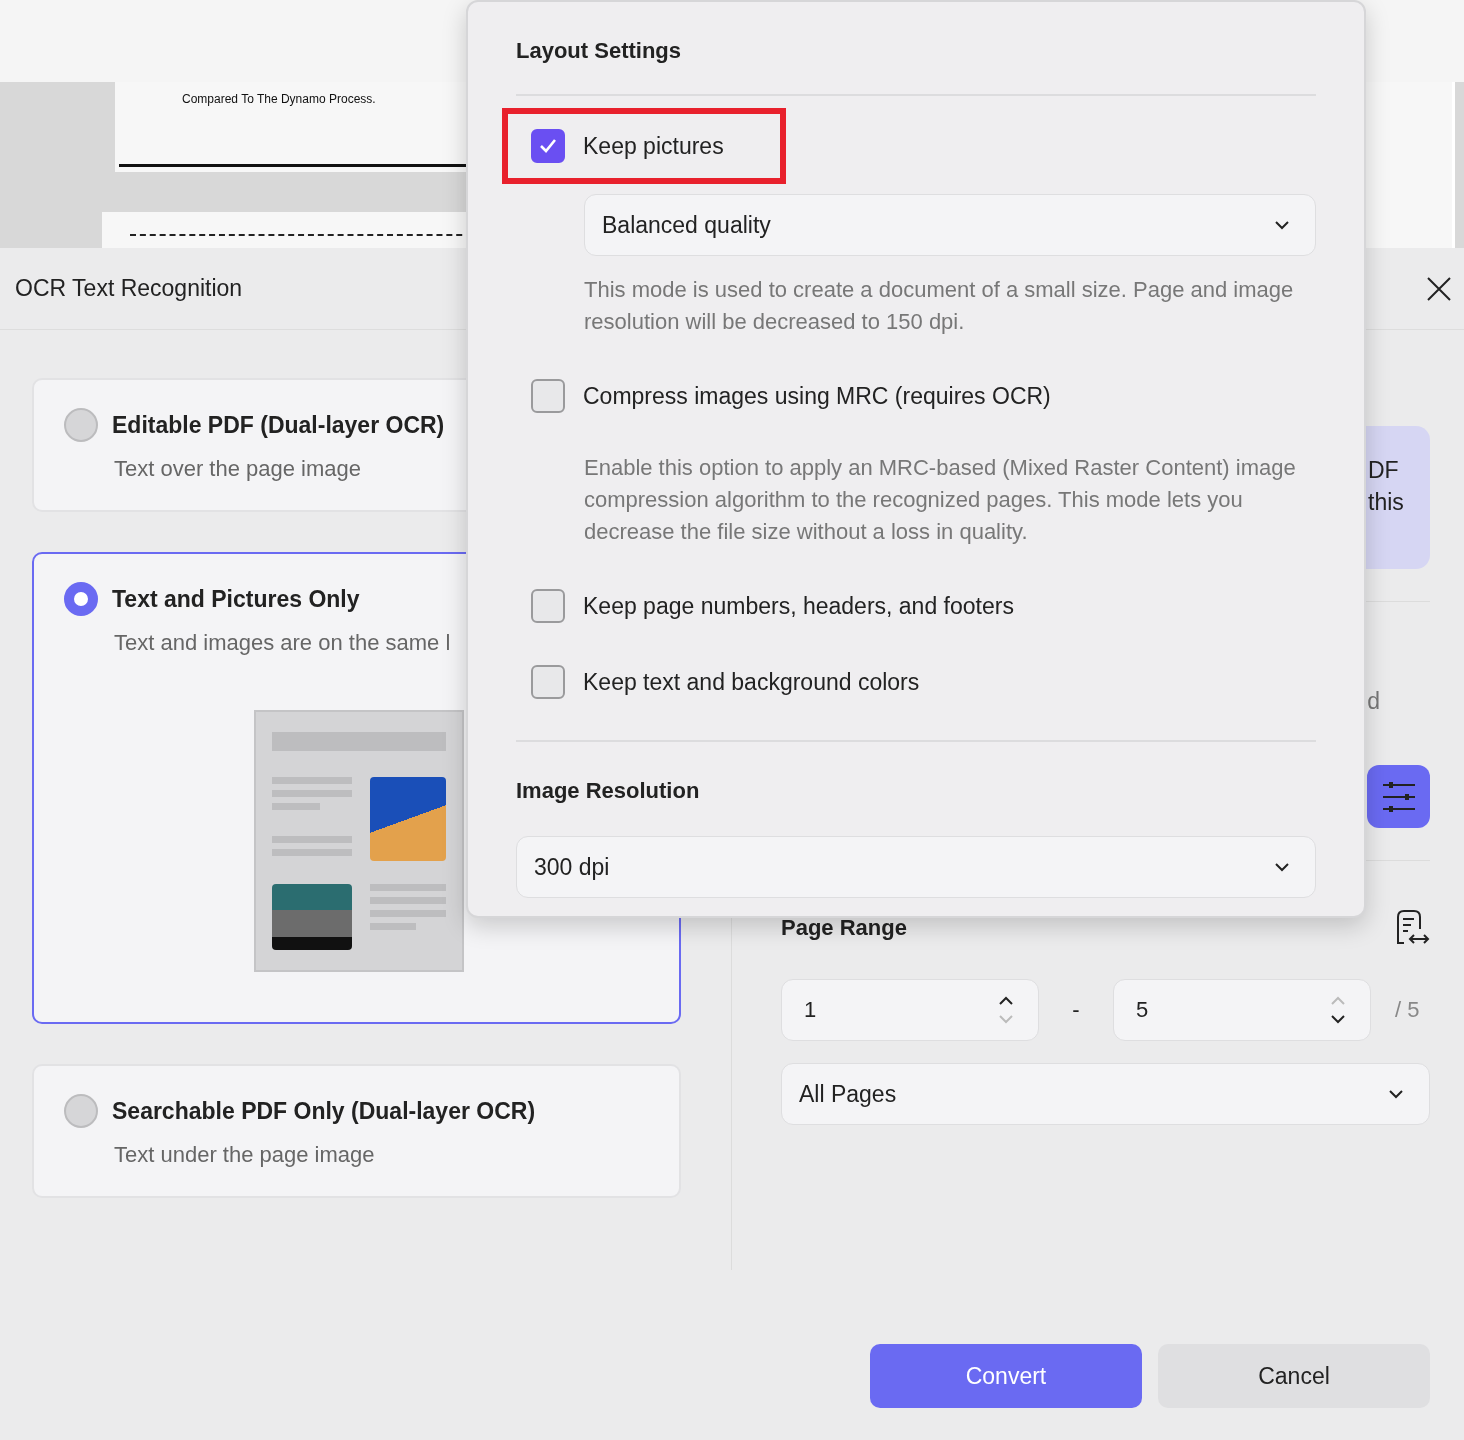  Describe the element at coordinates (282, 643) in the screenshot. I see `option-description: Text and images are on the same l` at that location.